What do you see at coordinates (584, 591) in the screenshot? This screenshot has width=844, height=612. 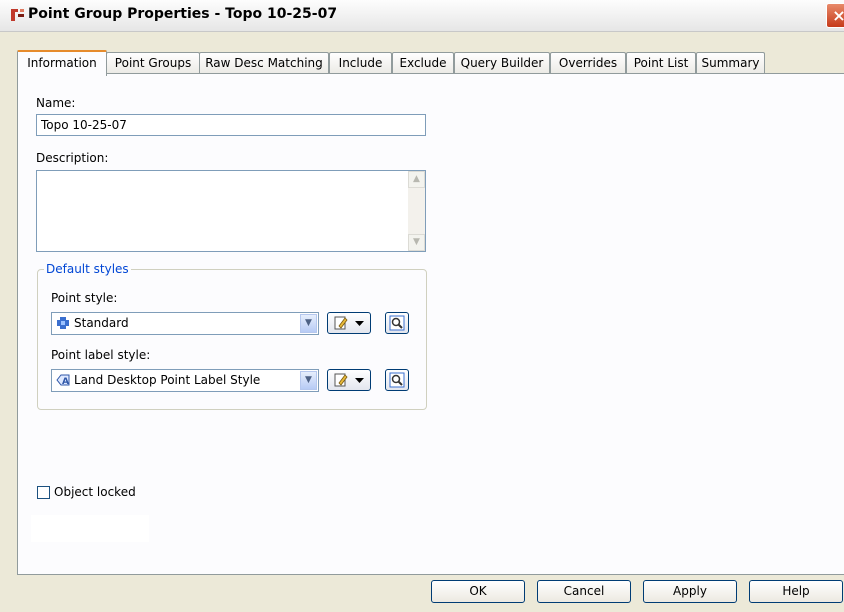 I see `cancel-button: Cancel` at bounding box center [584, 591].